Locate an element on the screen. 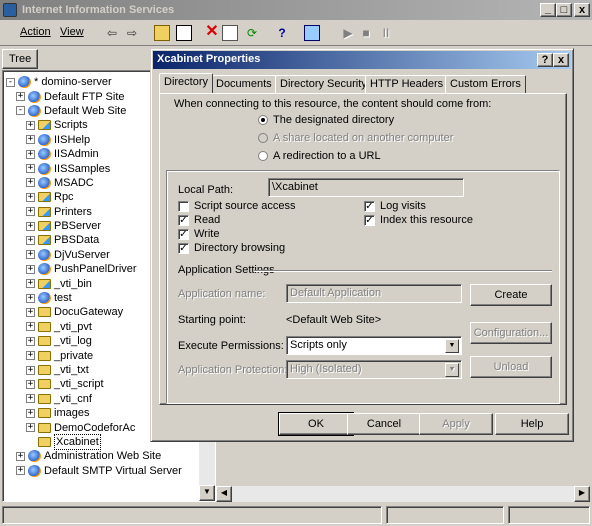  properties-icon is located at coordinates (230, 33).